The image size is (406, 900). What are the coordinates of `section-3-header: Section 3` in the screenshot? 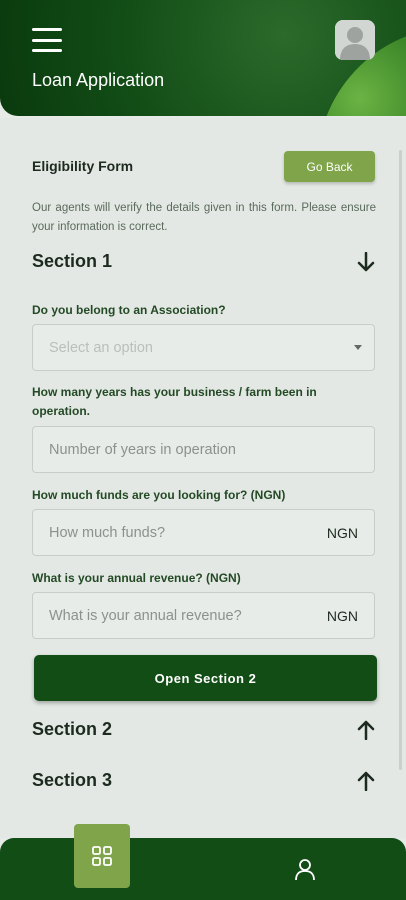 It's located at (204, 780).